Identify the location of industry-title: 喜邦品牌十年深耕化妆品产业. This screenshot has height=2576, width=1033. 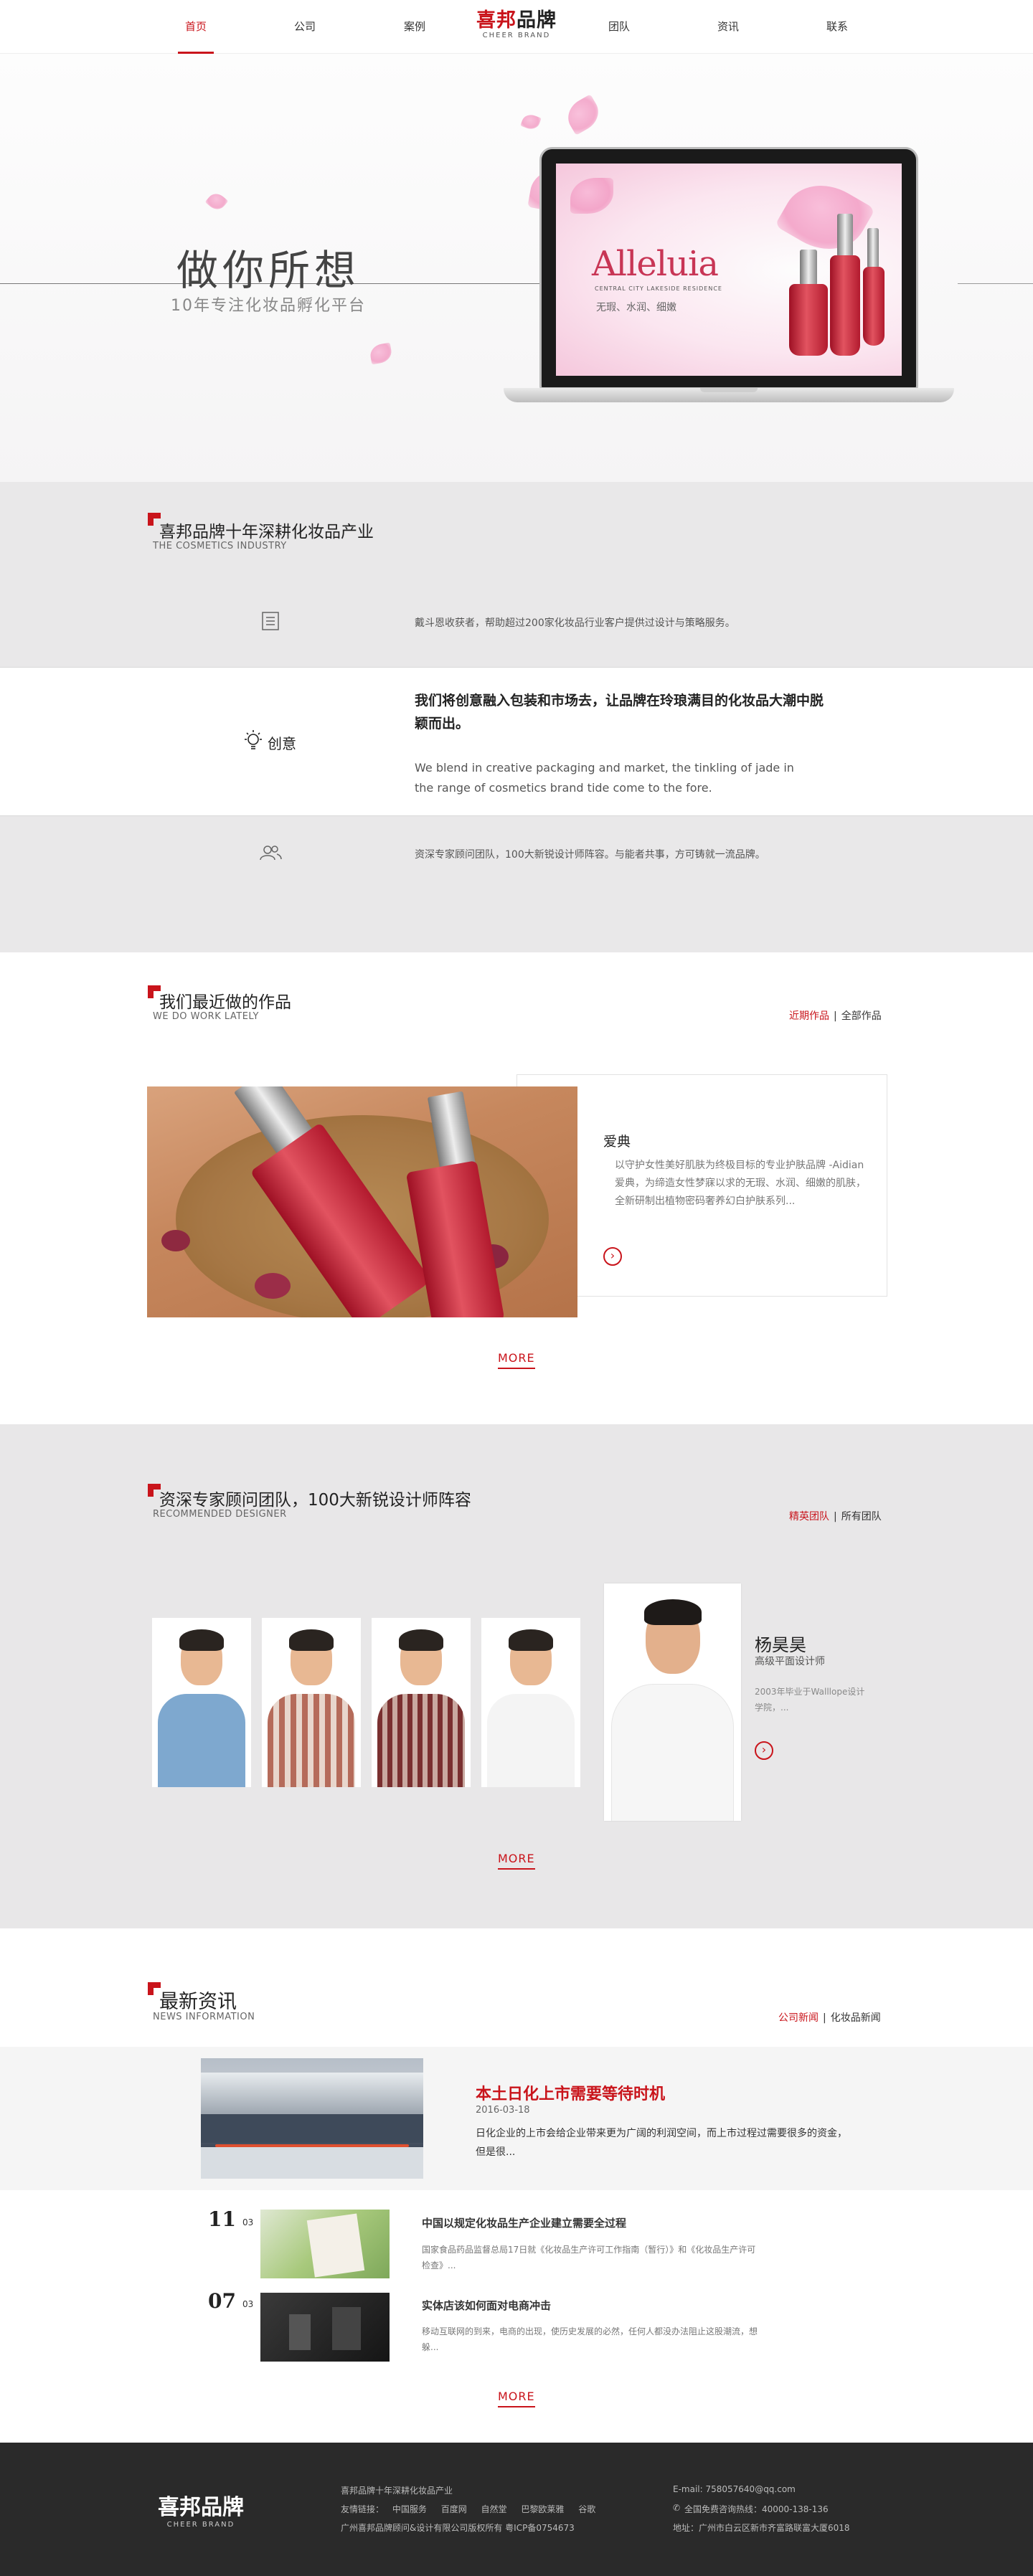
(266, 532).